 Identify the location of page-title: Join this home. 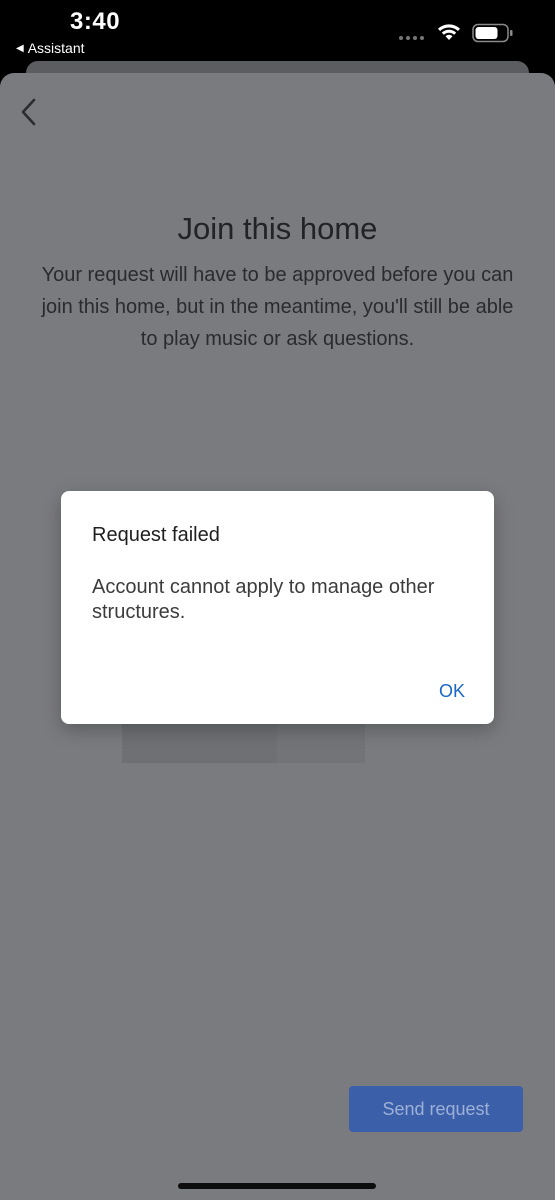
(277, 228).